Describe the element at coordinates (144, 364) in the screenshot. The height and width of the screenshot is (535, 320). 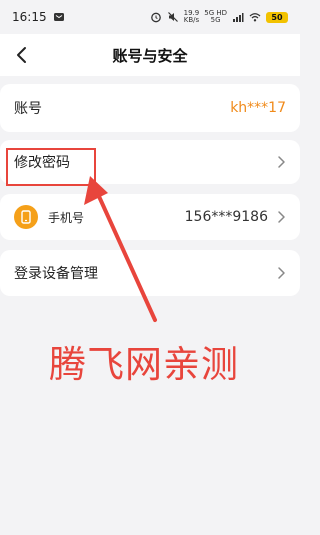
I see `watermark-text: 腾飞网亲测` at that location.